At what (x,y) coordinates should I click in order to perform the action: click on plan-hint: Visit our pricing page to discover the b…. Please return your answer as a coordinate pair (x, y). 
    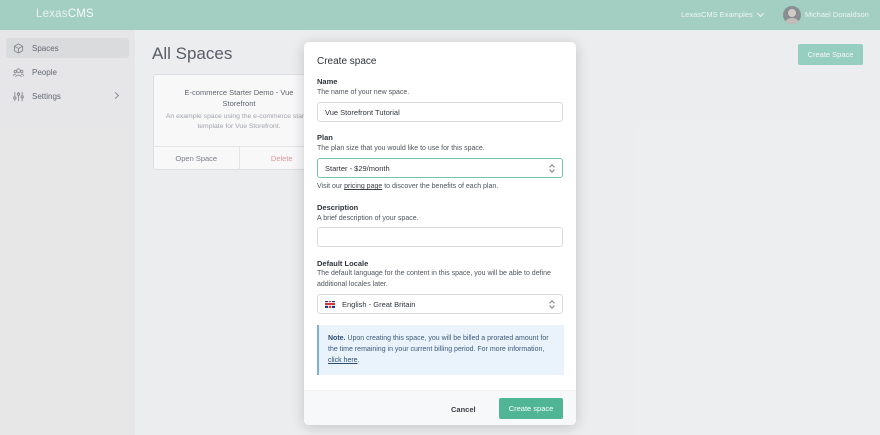
    Looking at the image, I should click on (439, 186).